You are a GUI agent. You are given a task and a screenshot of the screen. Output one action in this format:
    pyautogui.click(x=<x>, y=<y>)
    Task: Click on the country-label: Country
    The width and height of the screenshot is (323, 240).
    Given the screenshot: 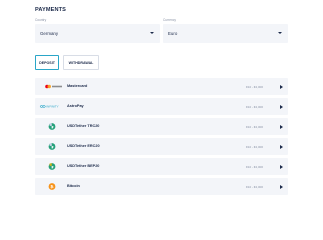 What is the action you would take?
    pyautogui.click(x=41, y=20)
    